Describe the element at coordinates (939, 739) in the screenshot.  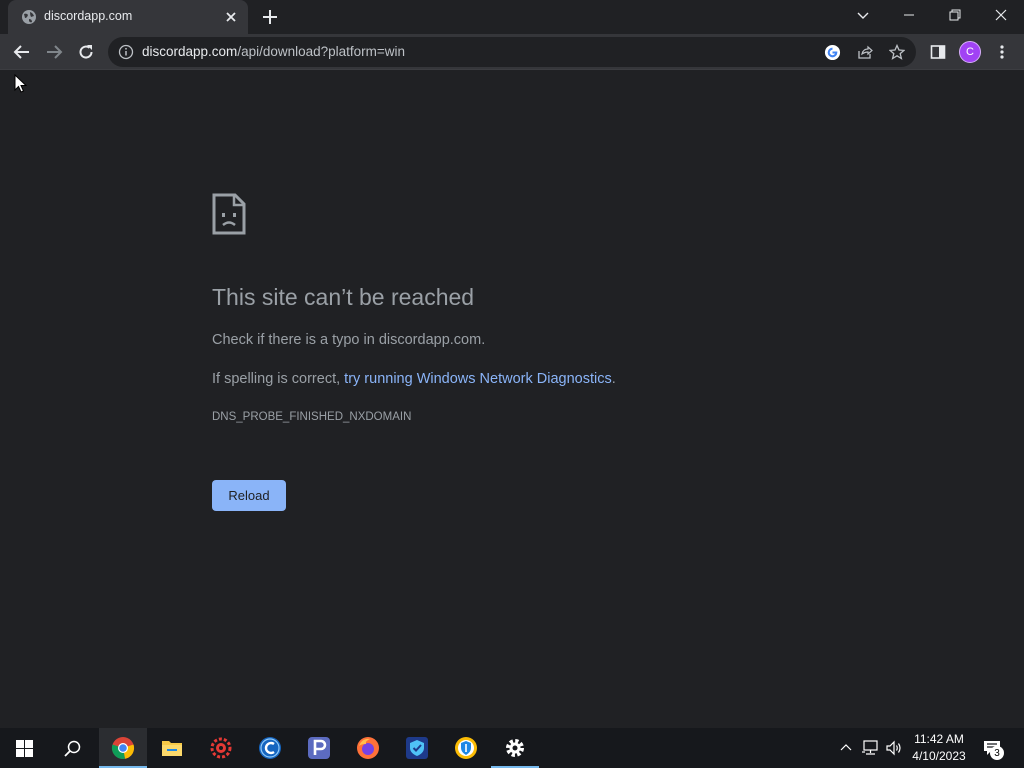
I see `clock-time: 11:42 AM` at that location.